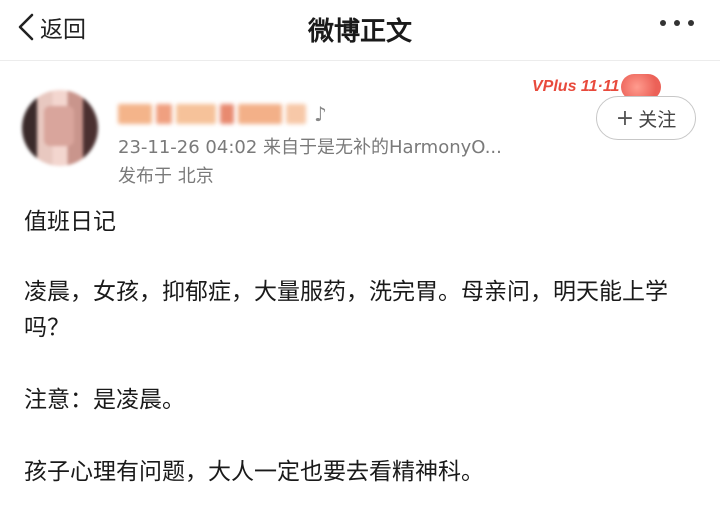 Image resolution: width=720 pixels, height=526 pixels. I want to click on verified-badge-icon: ♪, so click(320, 114).